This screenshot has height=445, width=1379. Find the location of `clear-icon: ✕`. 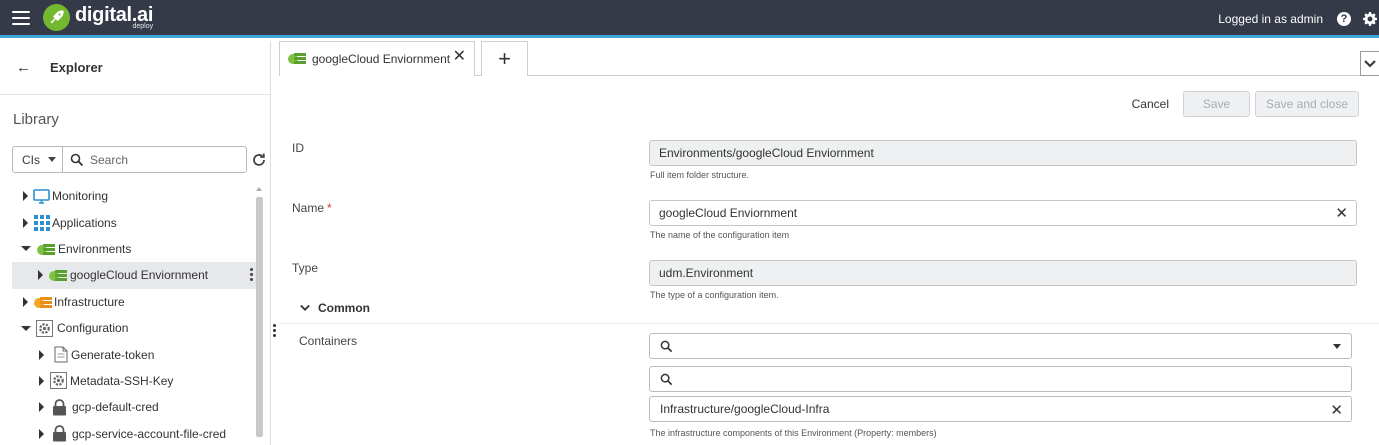

clear-icon: ✕ is located at coordinates (1341, 213).